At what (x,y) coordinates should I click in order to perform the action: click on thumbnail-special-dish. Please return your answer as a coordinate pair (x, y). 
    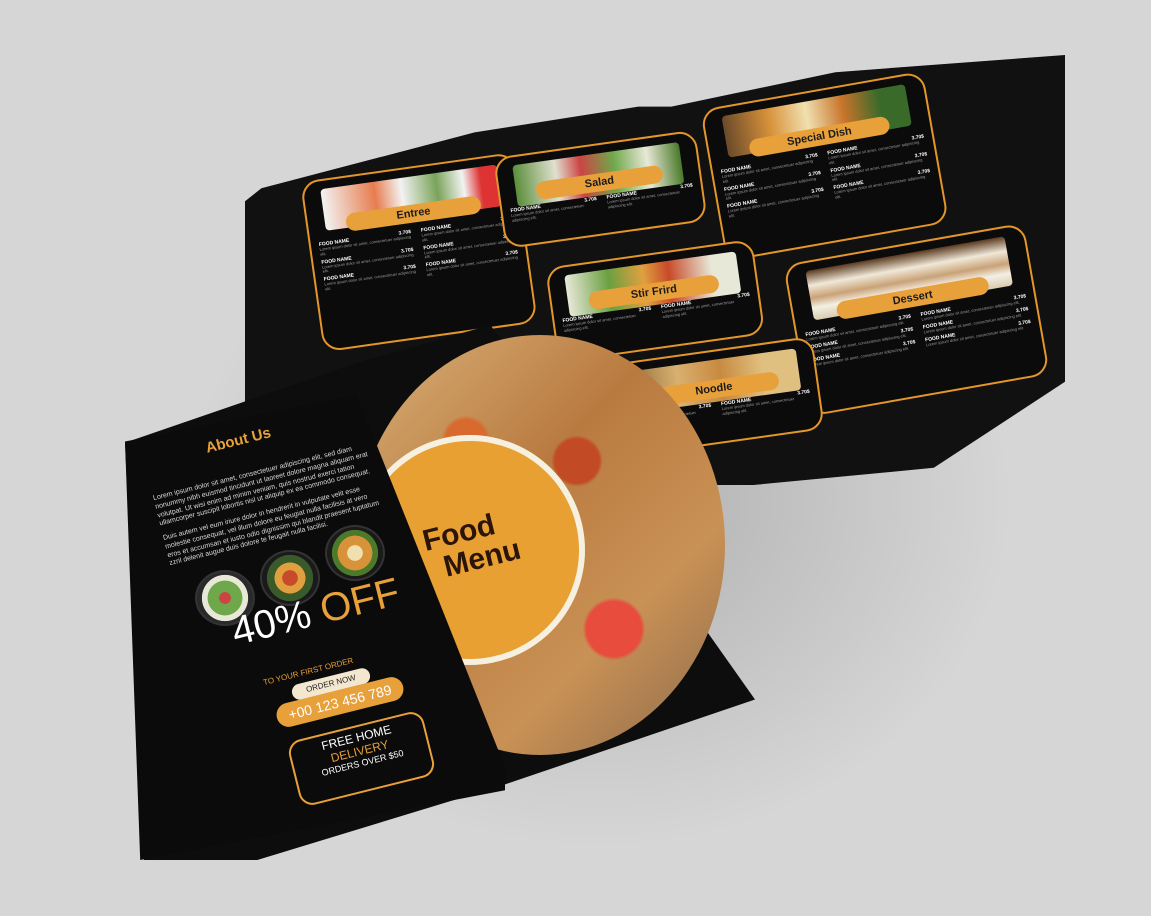
    Looking at the image, I should click on (355, 553).